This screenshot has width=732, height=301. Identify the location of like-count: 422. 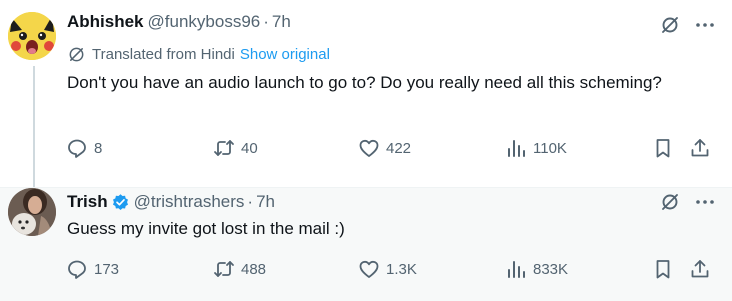
(399, 148).